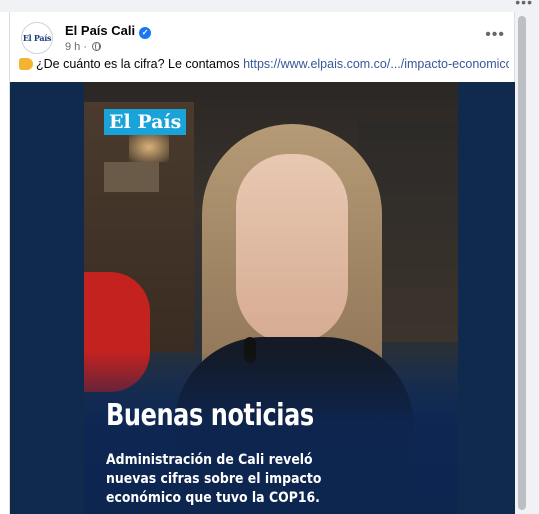 This screenshot has height=514, width=539. Describe the element at coordinates (149, 147) in the screenshot. I see `background-lamp` at that location.